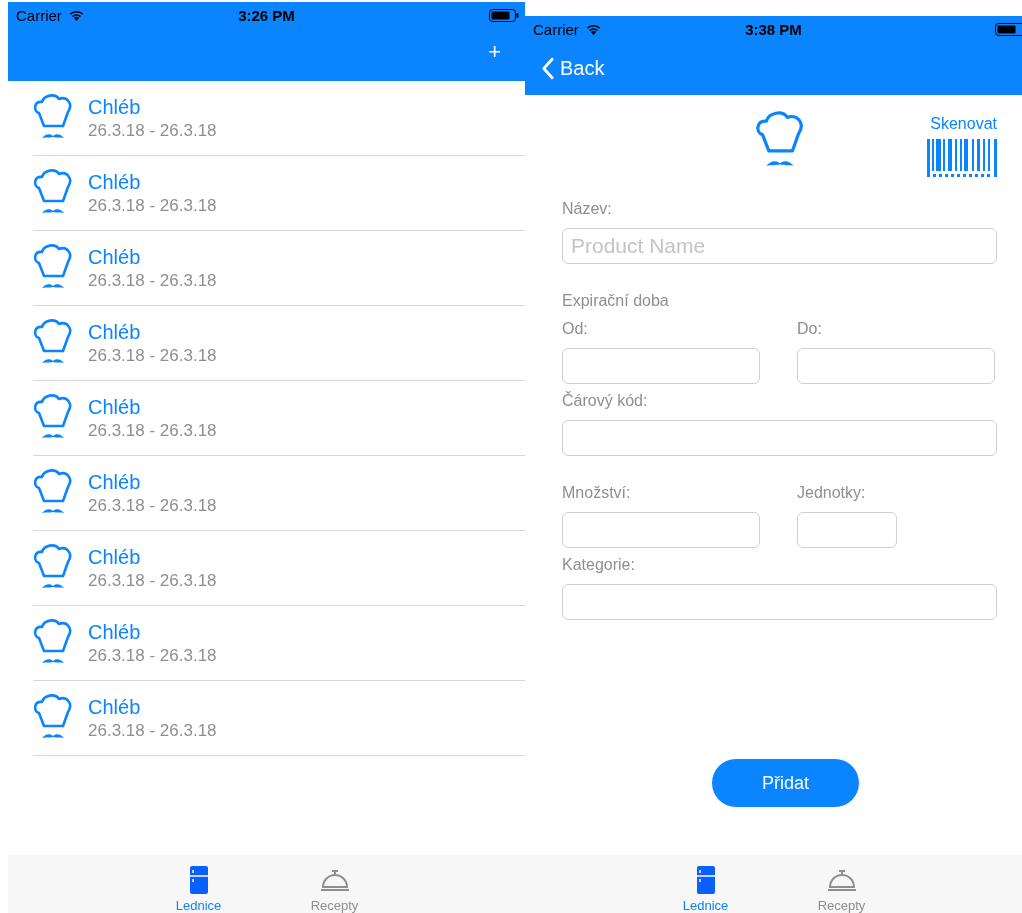 Image resolution: width=1022 pixels, height=913 pixels. What do you see at coordinates (963, 124) in the screenshot?
I see `scan-button: Skenovat` at bounding box center [963, 124].